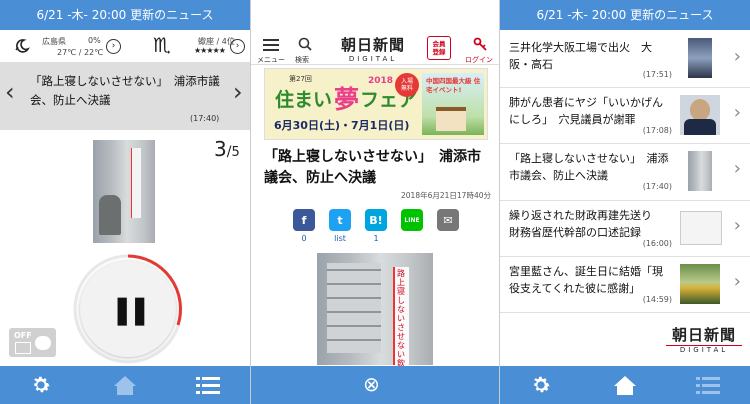 The image size is (750, 404). What do you see at coordinates (187, 46) in the screenshot?
I see `horoscope-widget: ♏ 蠍座 / 4位 ★★★★★ ›` at bounding box center [187, 46].